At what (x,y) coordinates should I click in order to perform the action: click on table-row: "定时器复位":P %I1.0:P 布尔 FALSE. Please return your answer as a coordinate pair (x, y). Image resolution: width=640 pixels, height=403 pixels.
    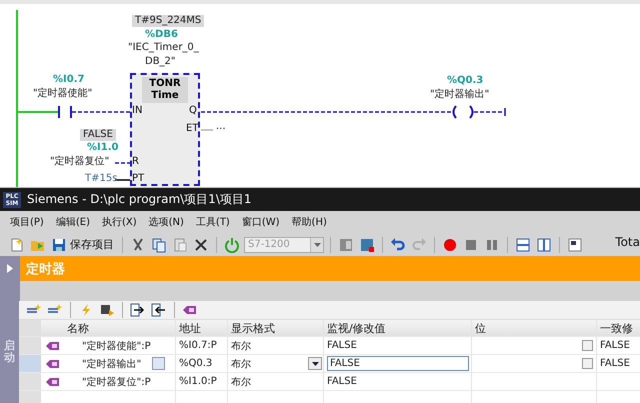
    Looking at the image, I should click on (329, 382).